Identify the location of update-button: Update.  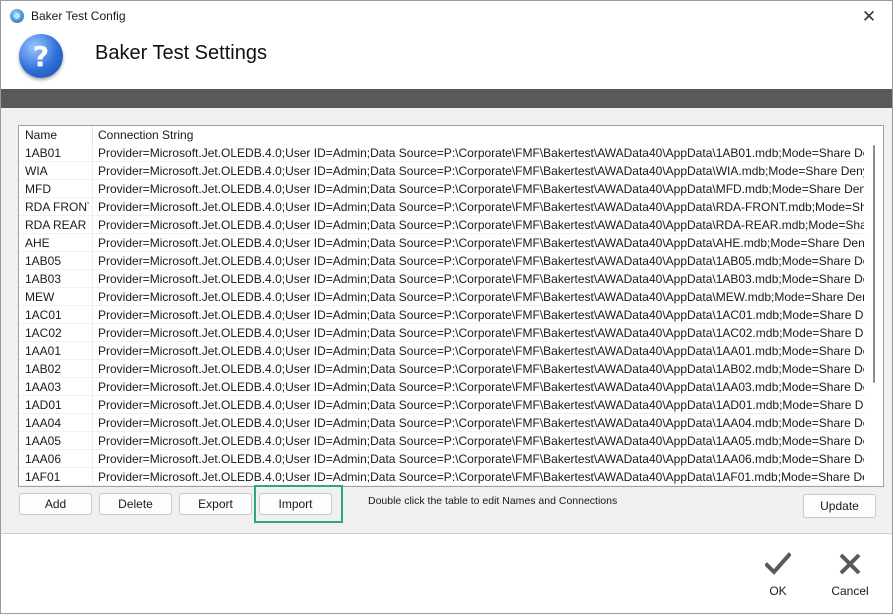
(839, 506).